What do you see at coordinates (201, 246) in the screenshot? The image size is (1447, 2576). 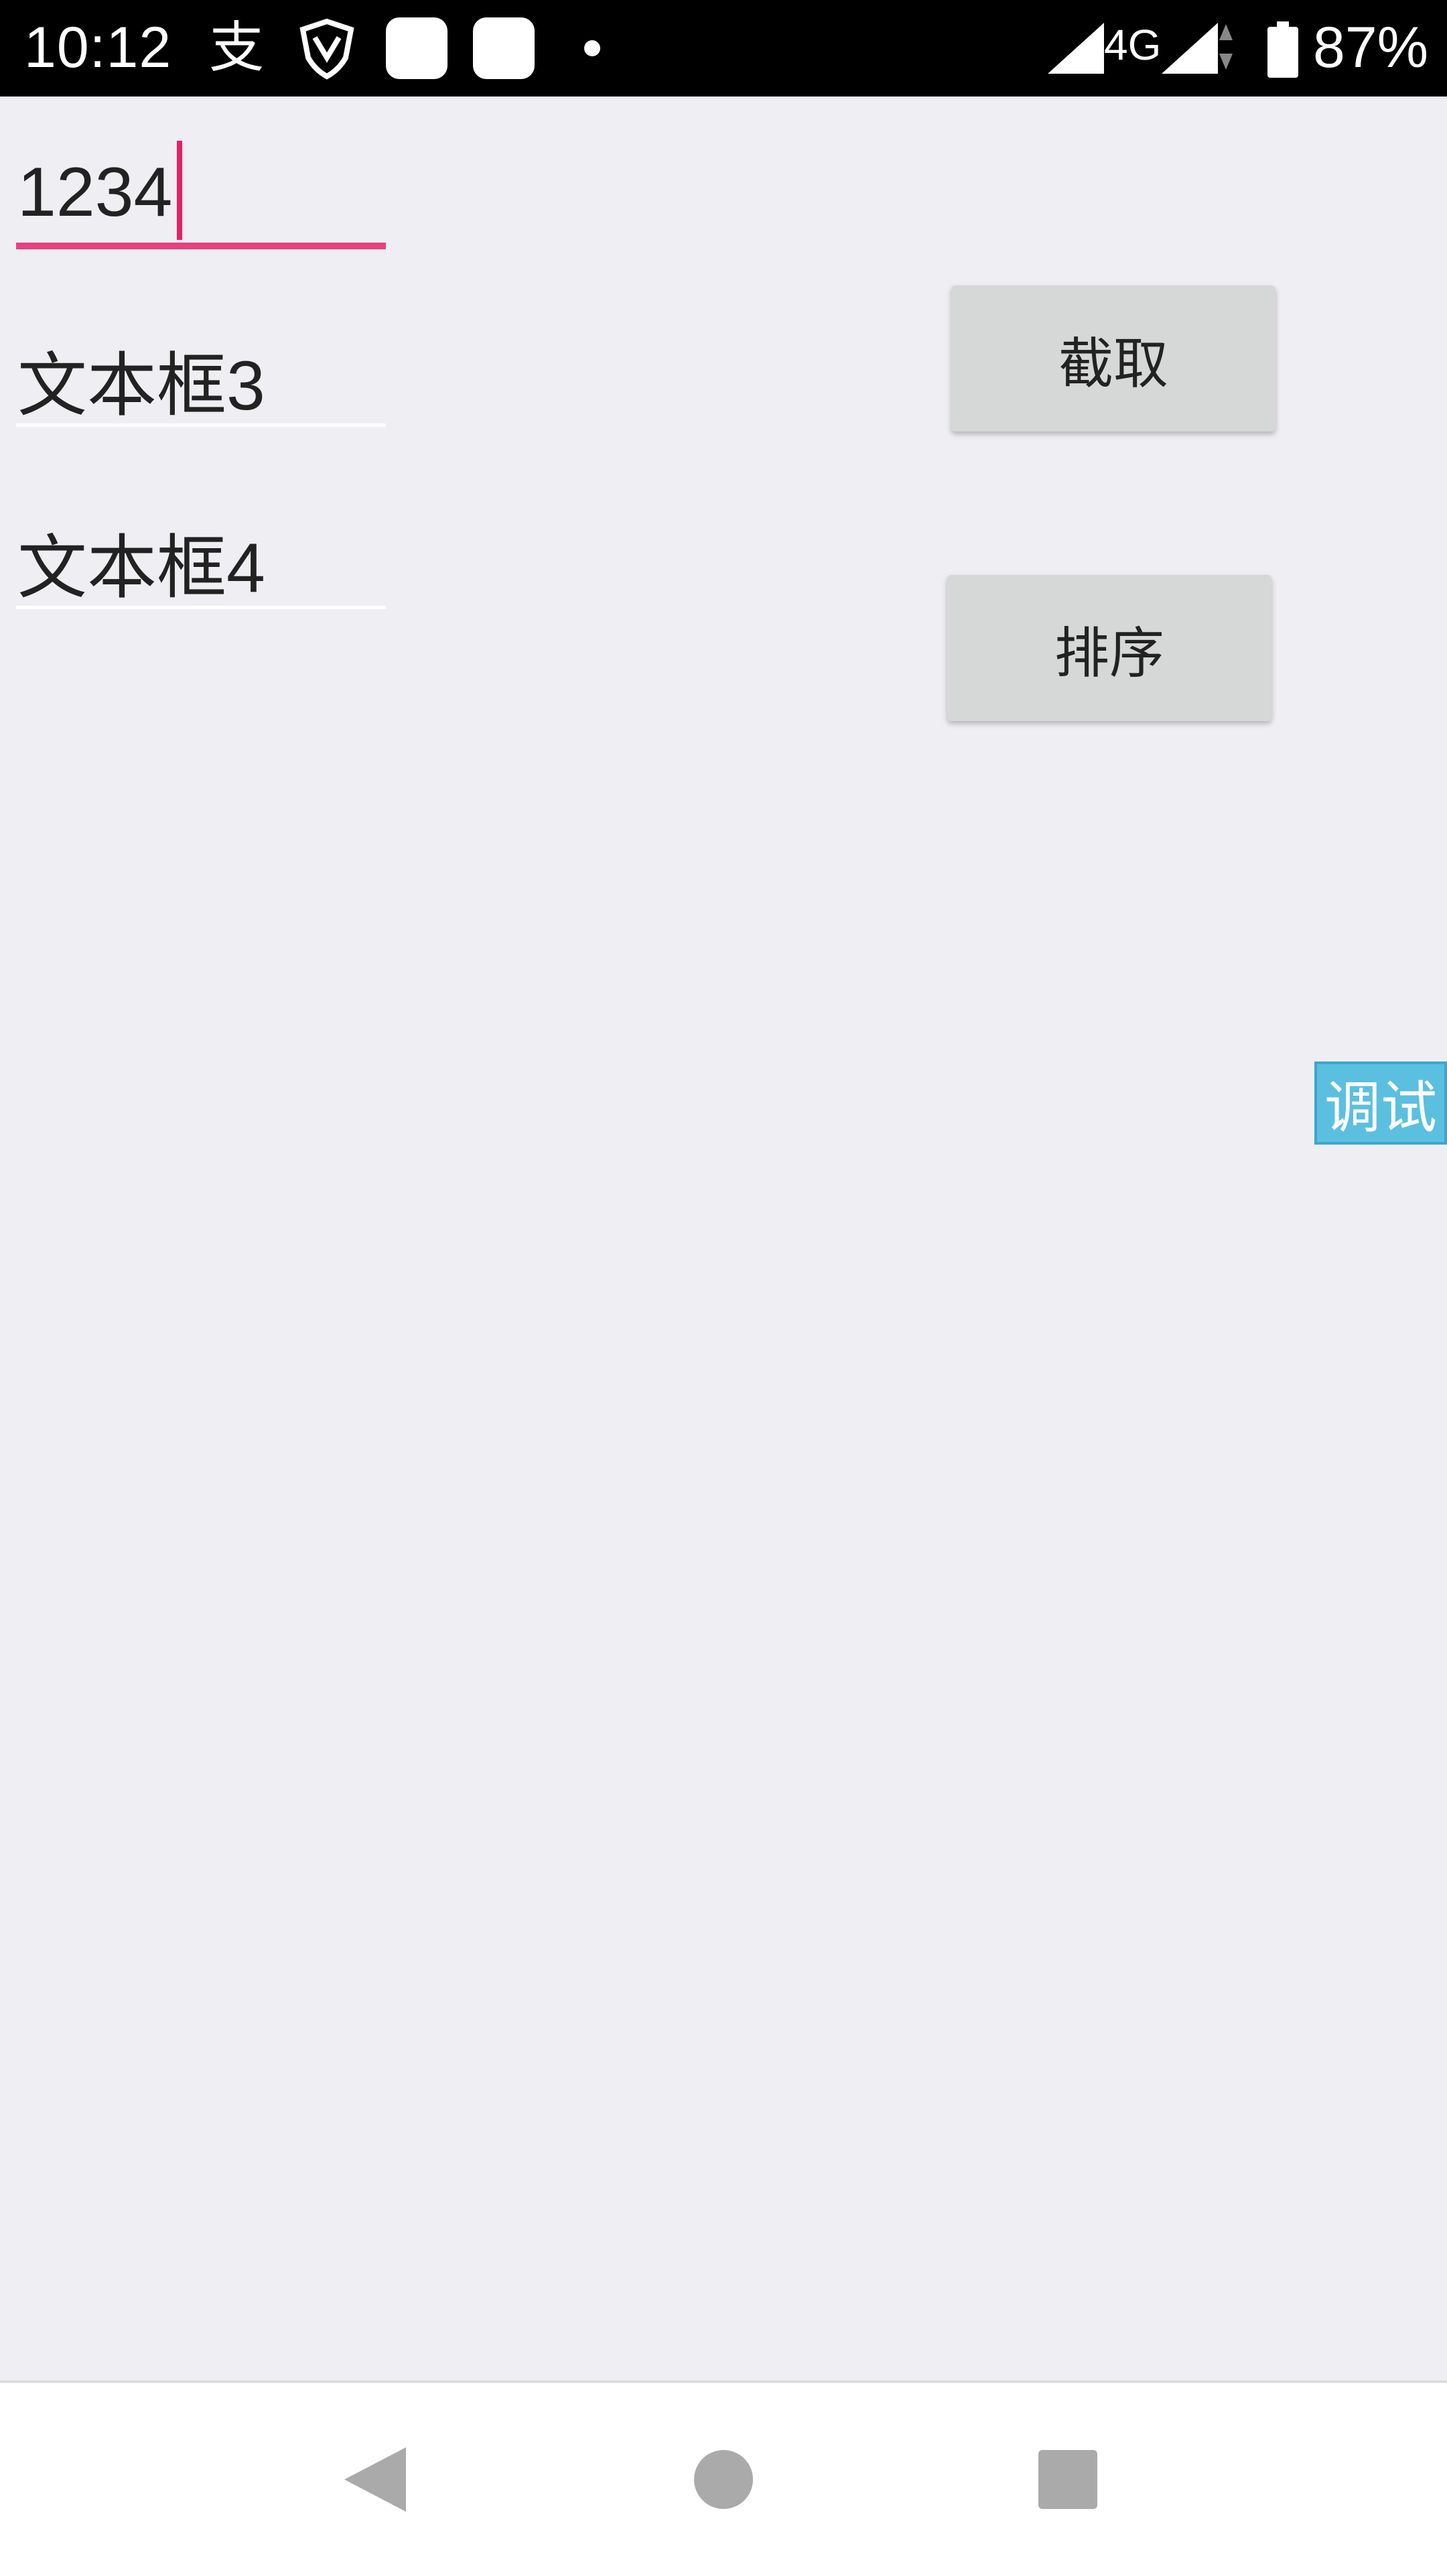 I see `edit-text-1-underline` at bounding box center [201, 246].